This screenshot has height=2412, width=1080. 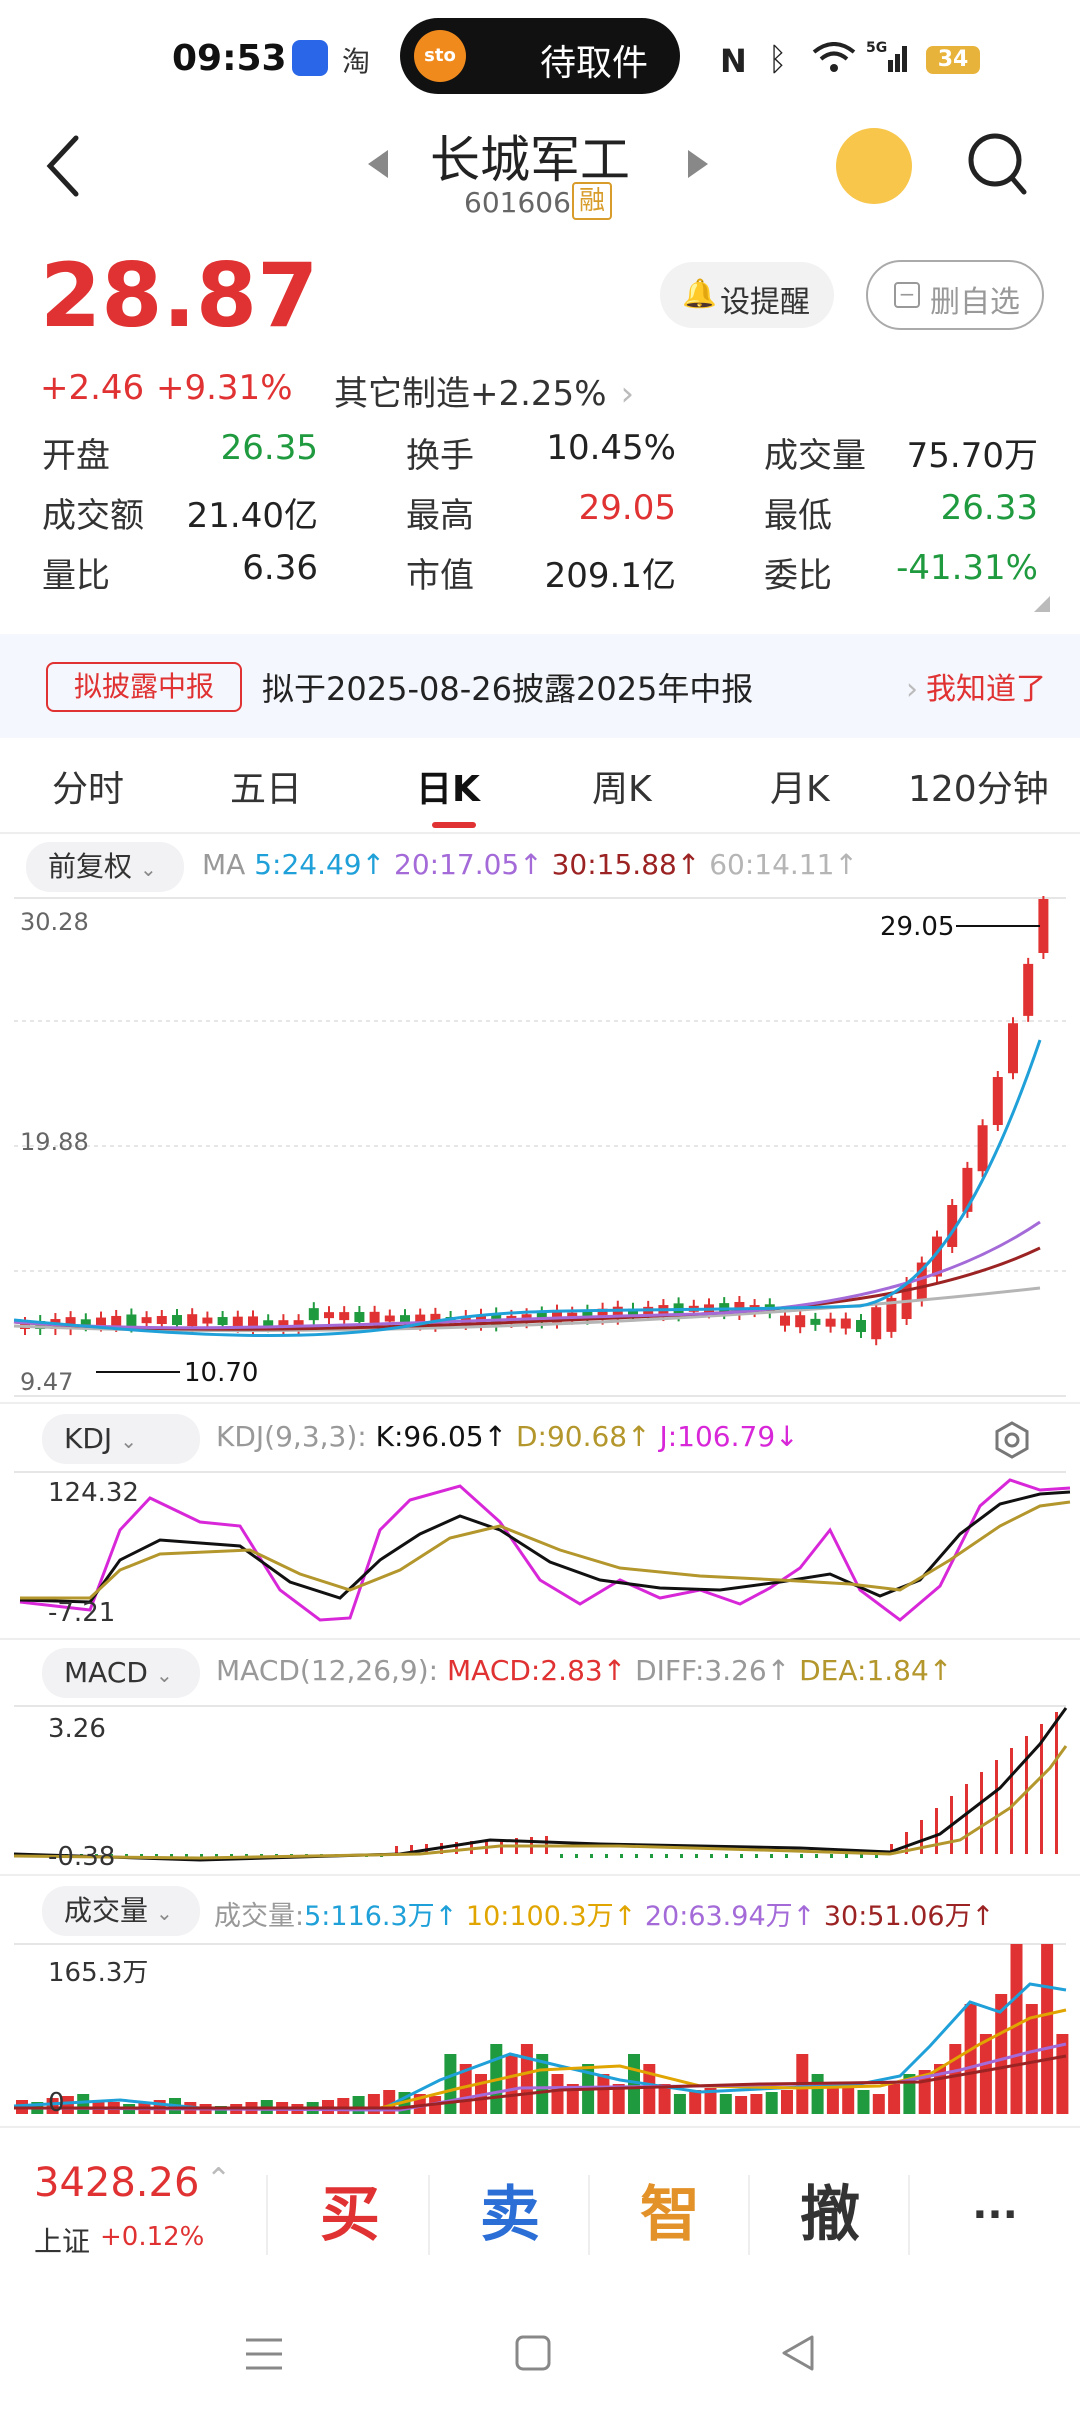 I want to click on remove-watchlist-label: 删自选, so click(x=975, y=302).